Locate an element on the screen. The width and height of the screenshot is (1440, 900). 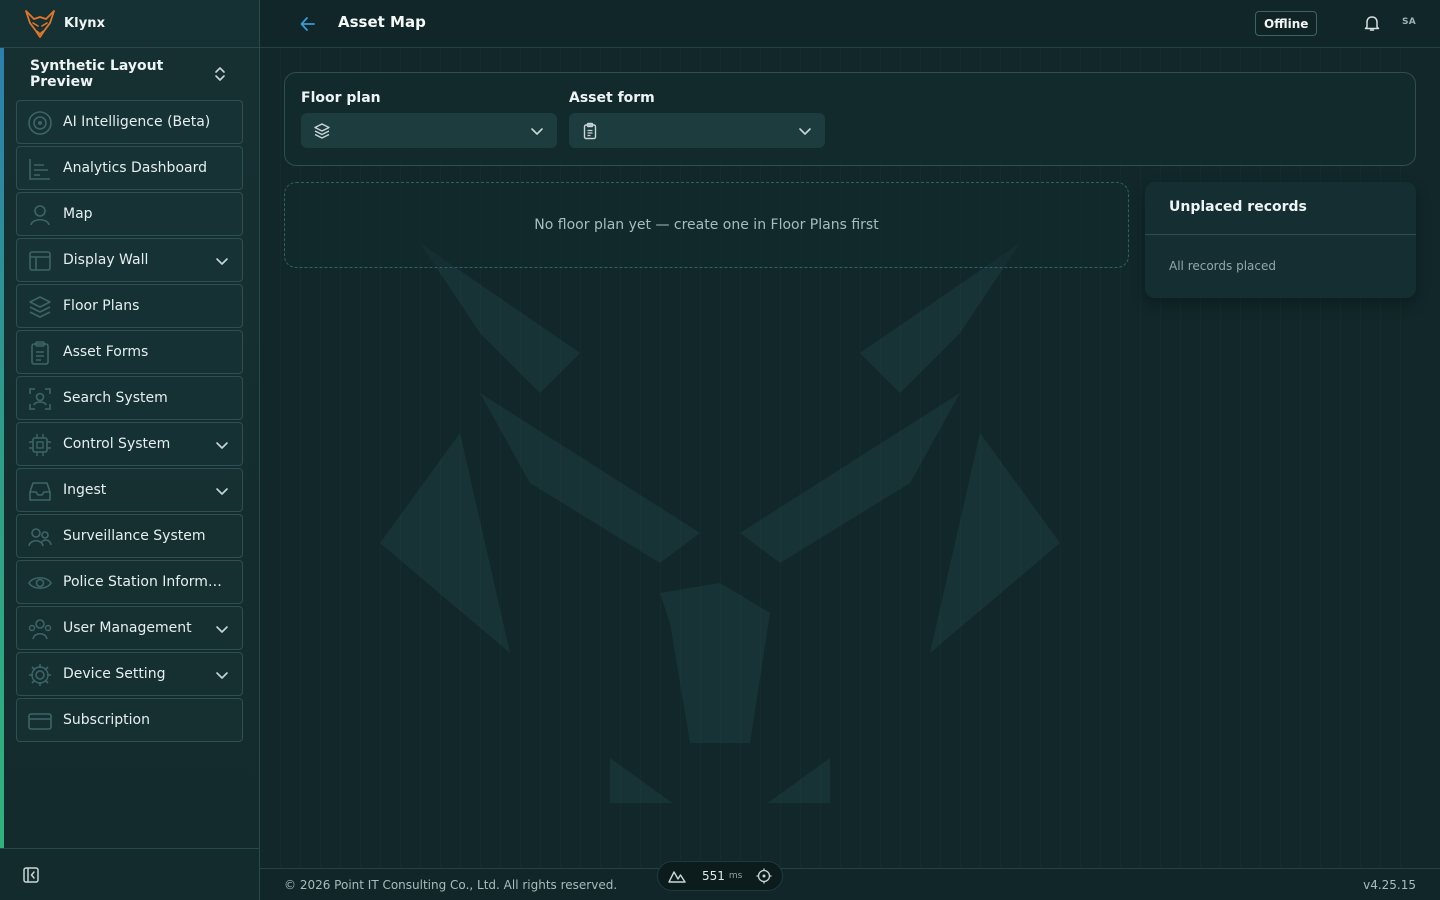
sidebar-item-label: User Management is located at coordinates (127, 628).